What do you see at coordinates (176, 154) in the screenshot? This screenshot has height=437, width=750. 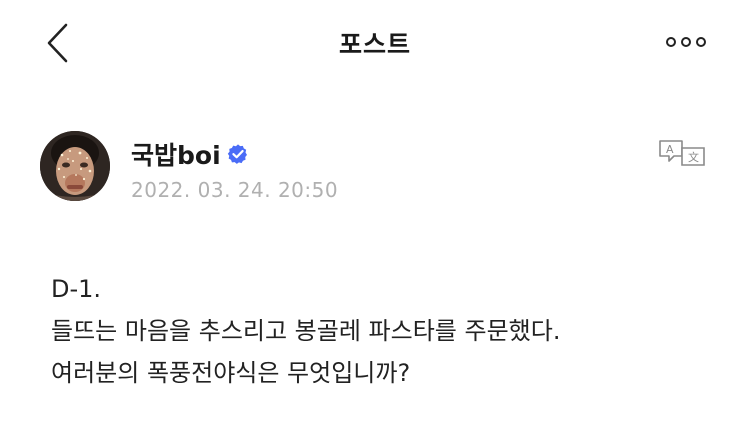 I see `author-name: 국밥boi` at bounding box center [176, 154].